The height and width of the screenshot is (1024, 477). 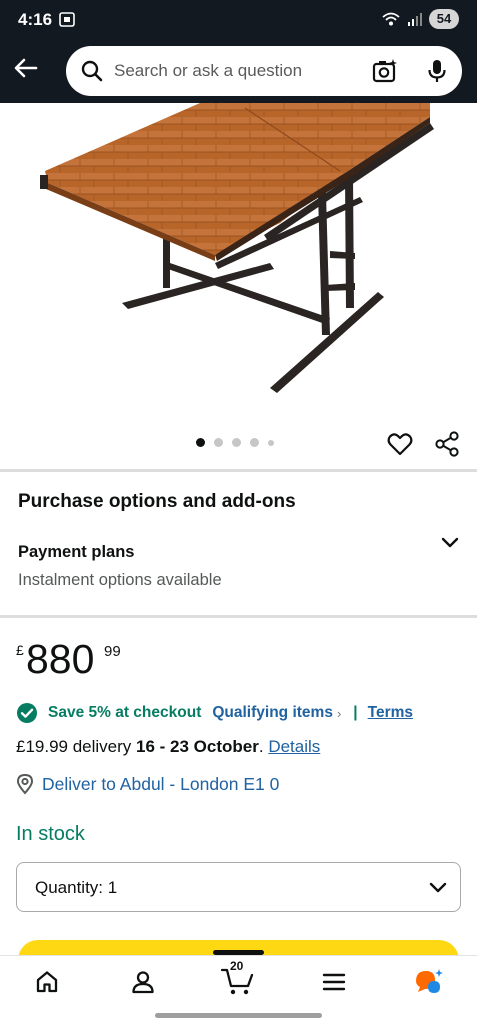 I want to click on status-icons: 54, so click(x=420, y=19).